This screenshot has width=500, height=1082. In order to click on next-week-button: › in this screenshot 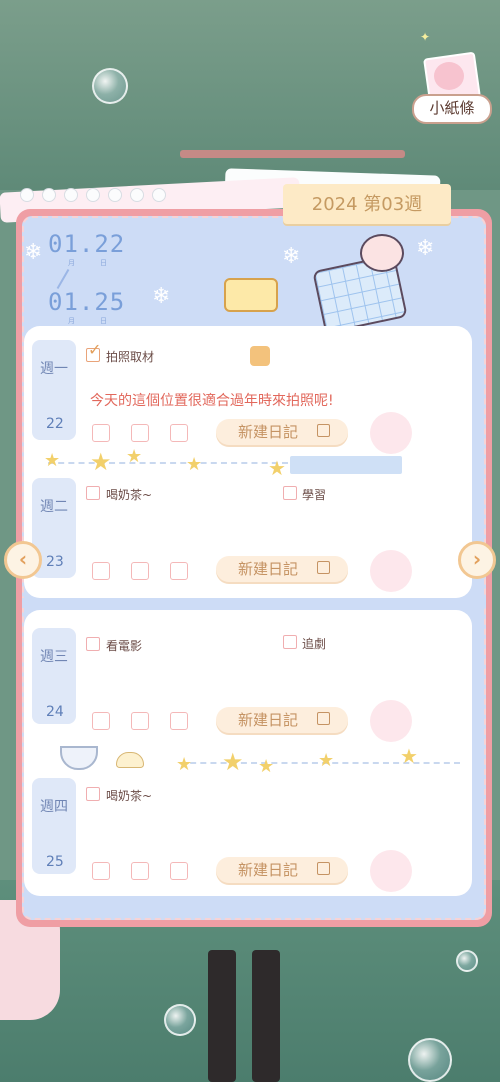, I will do `click(477, 560)`.